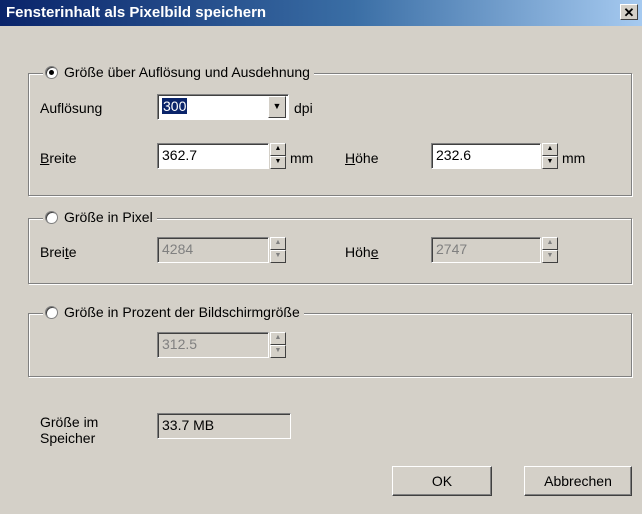 The image size is (642, 514). I want to click on memory-label: Größe im Speicher, so click(69, 430).